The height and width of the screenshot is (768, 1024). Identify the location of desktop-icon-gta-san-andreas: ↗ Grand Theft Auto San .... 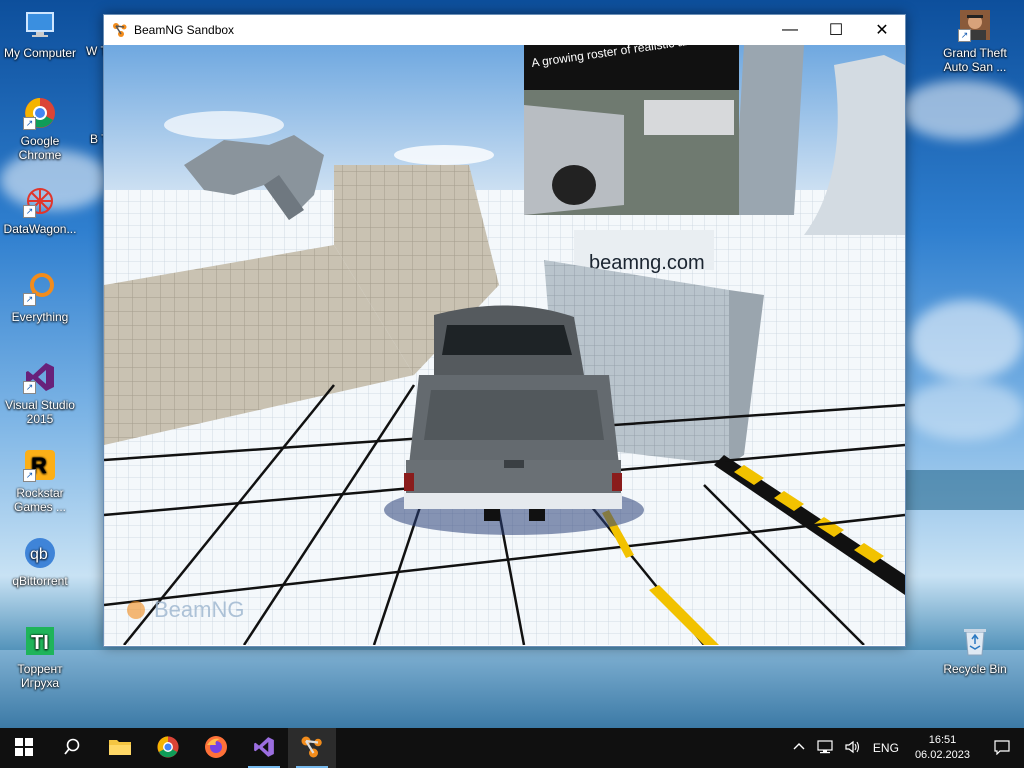
(975, 41).